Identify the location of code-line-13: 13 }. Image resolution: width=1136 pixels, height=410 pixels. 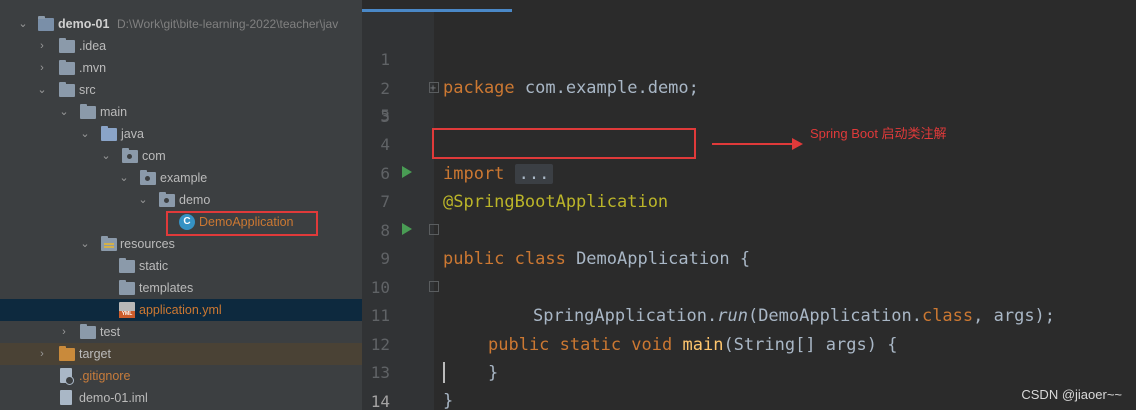
(749, 369).